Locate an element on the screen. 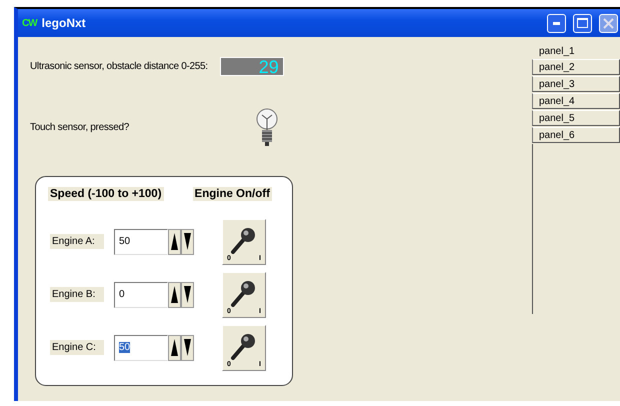  panel-tab: panel_3 is located at coordinates (576, 84).